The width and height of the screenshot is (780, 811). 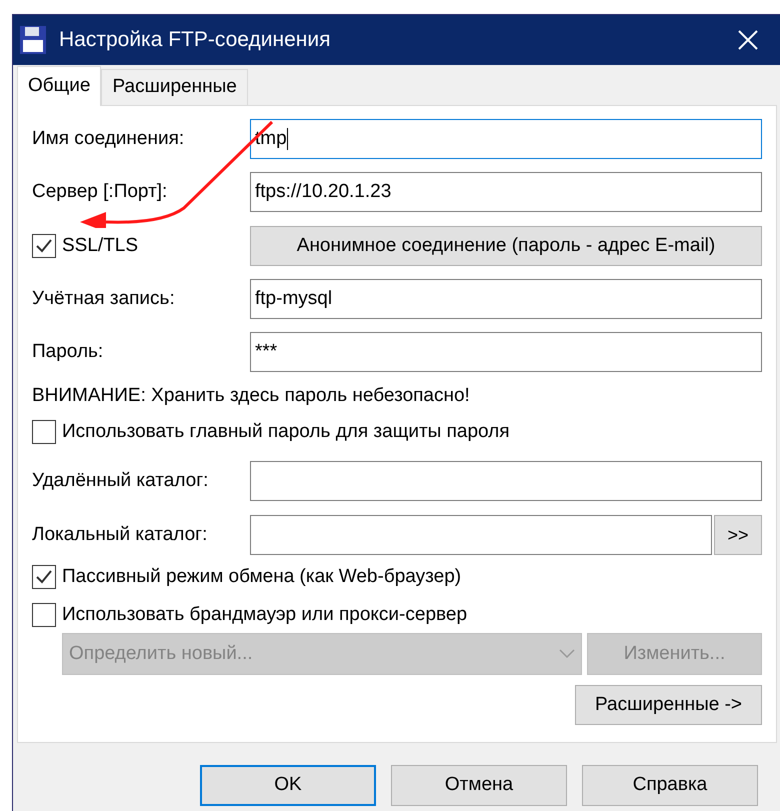 I want to click on text-field: ftps://10.20.1.23, so click(x=506, y=192).